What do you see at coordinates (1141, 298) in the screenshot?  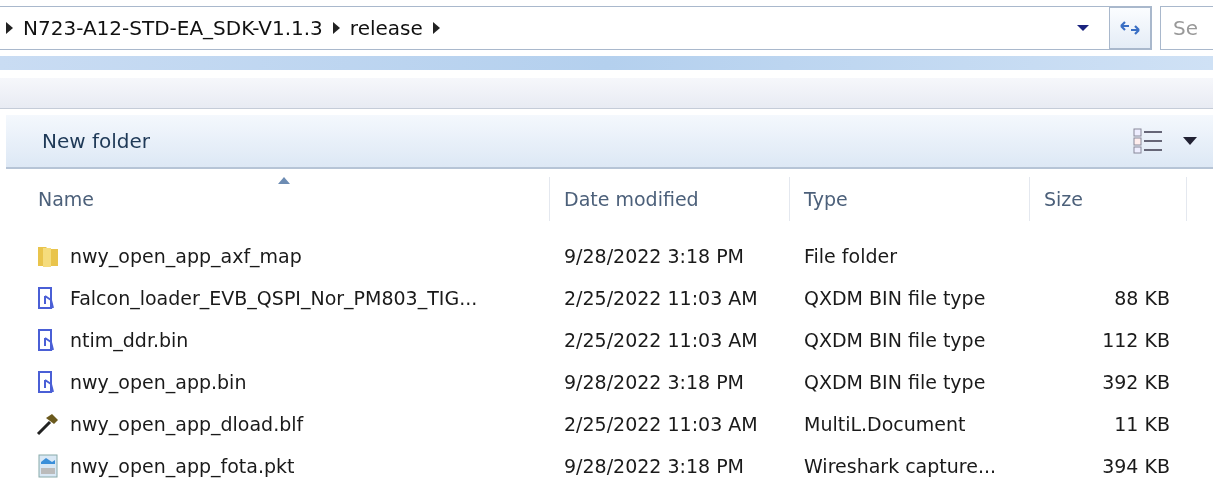 I see `size-cell-text: 88 KB` at bounding box center [1141, 298].